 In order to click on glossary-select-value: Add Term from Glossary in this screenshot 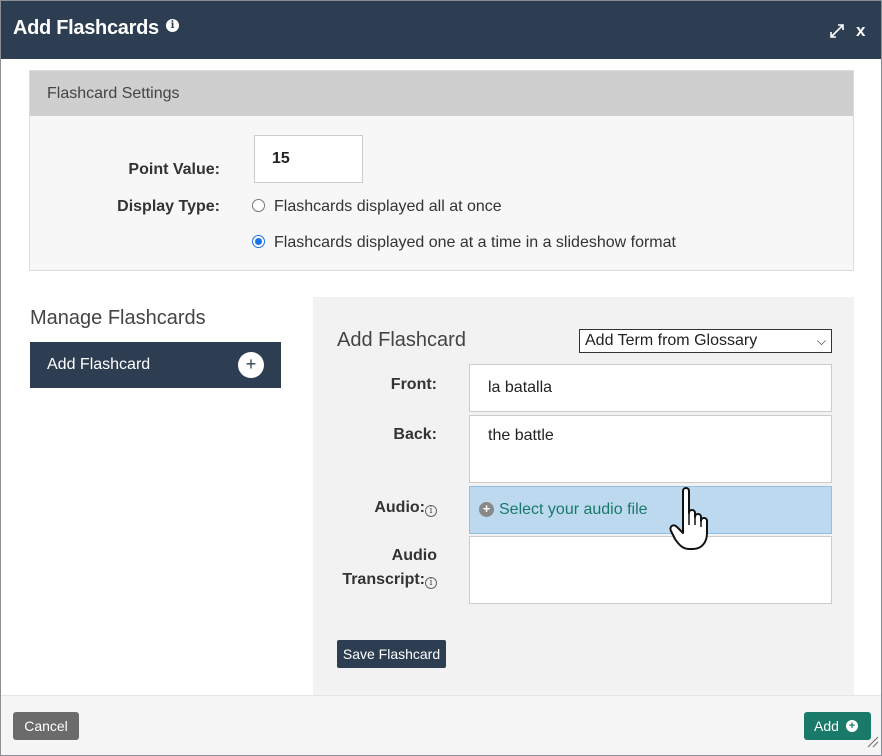, I will do `click(671, 340)`.